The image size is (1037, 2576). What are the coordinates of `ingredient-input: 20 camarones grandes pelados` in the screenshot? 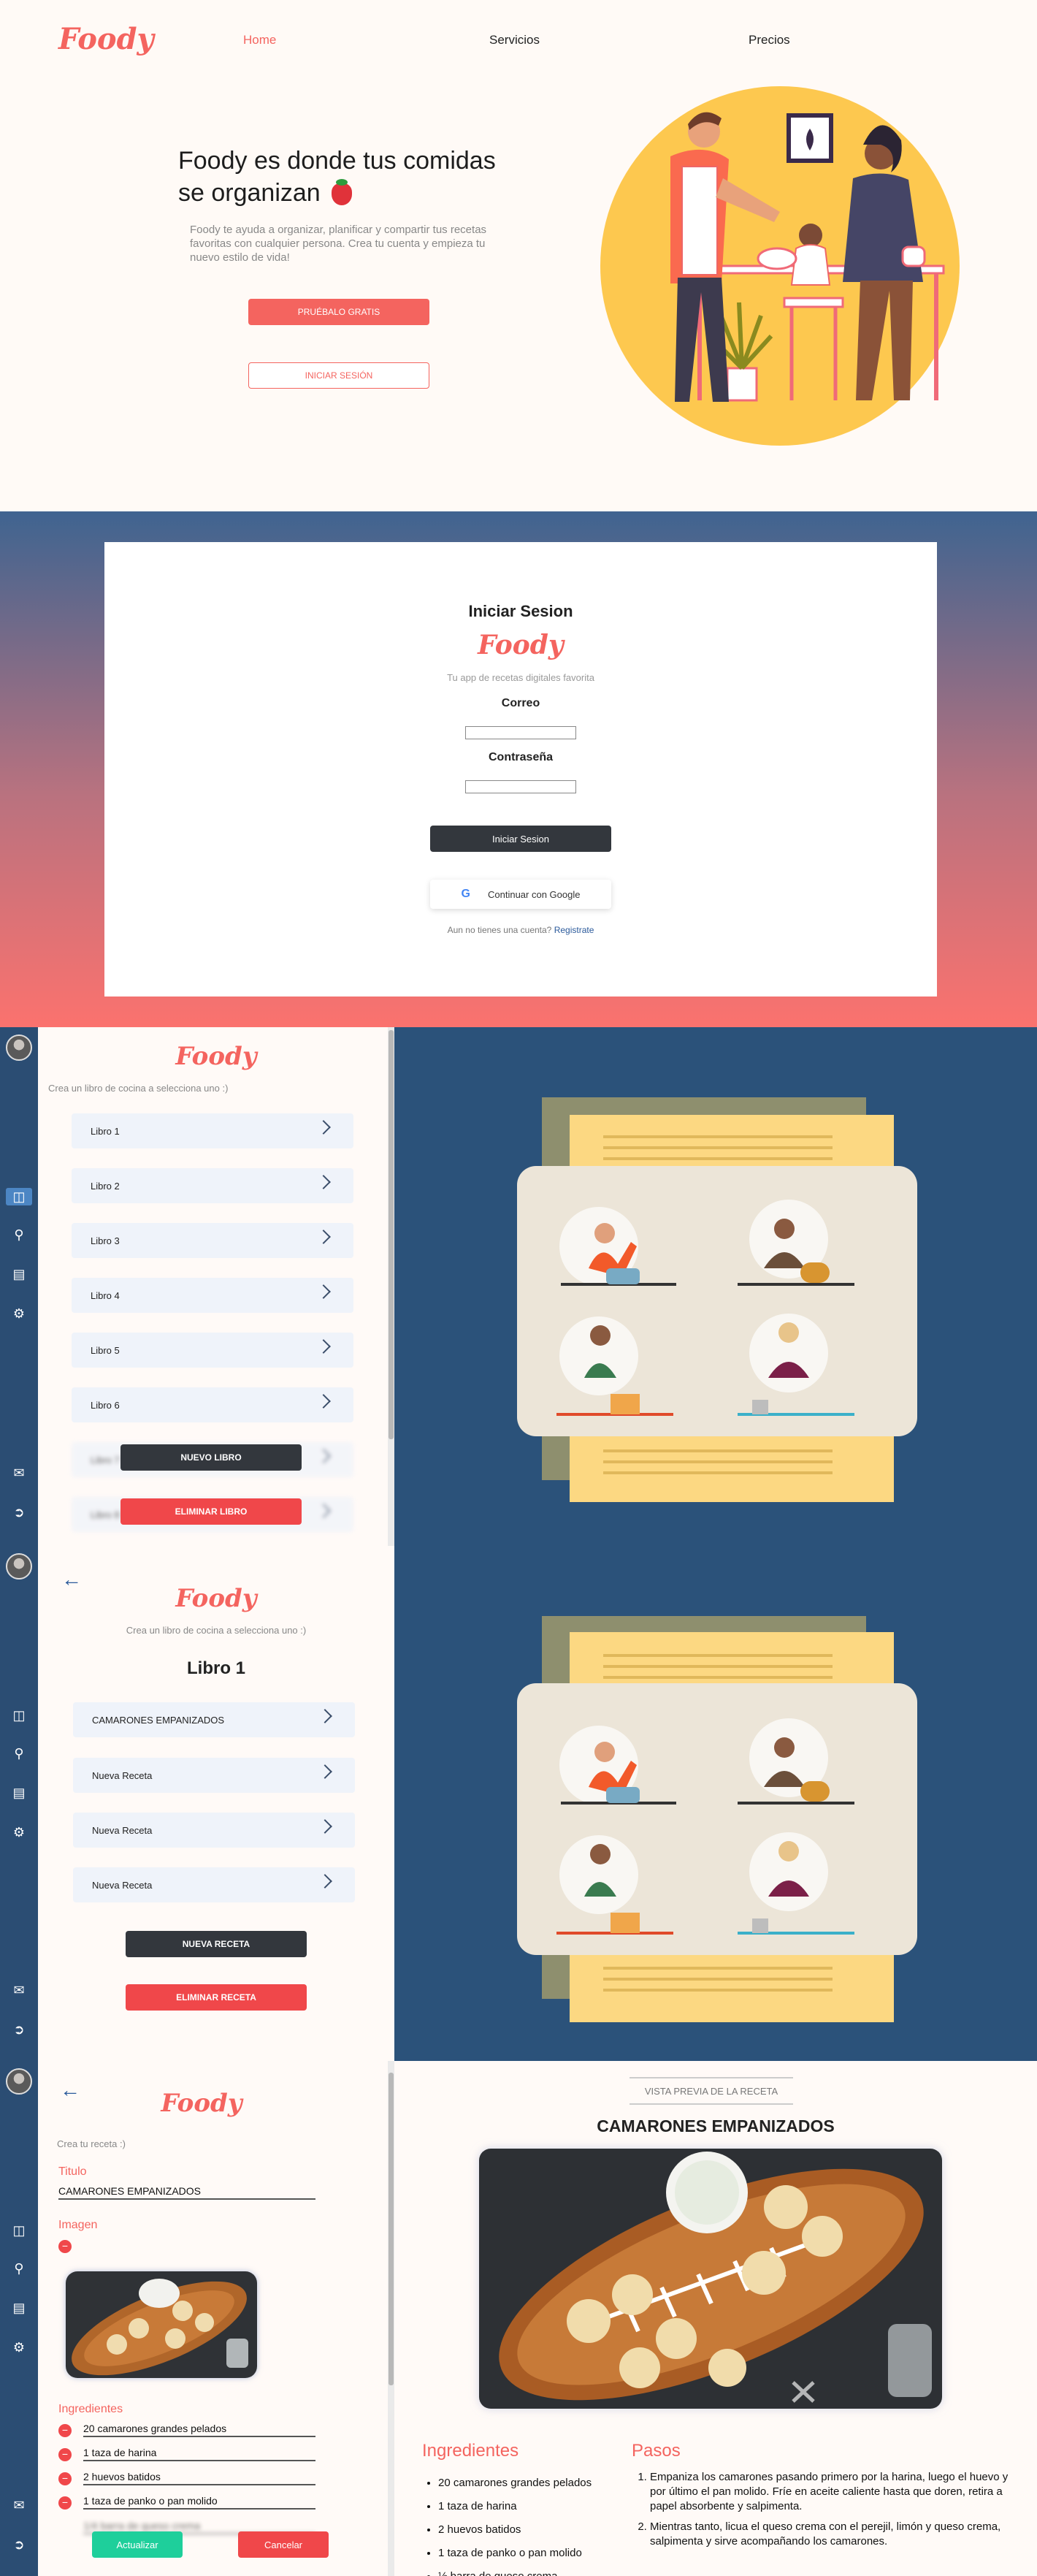 It's located at (199, 2430).